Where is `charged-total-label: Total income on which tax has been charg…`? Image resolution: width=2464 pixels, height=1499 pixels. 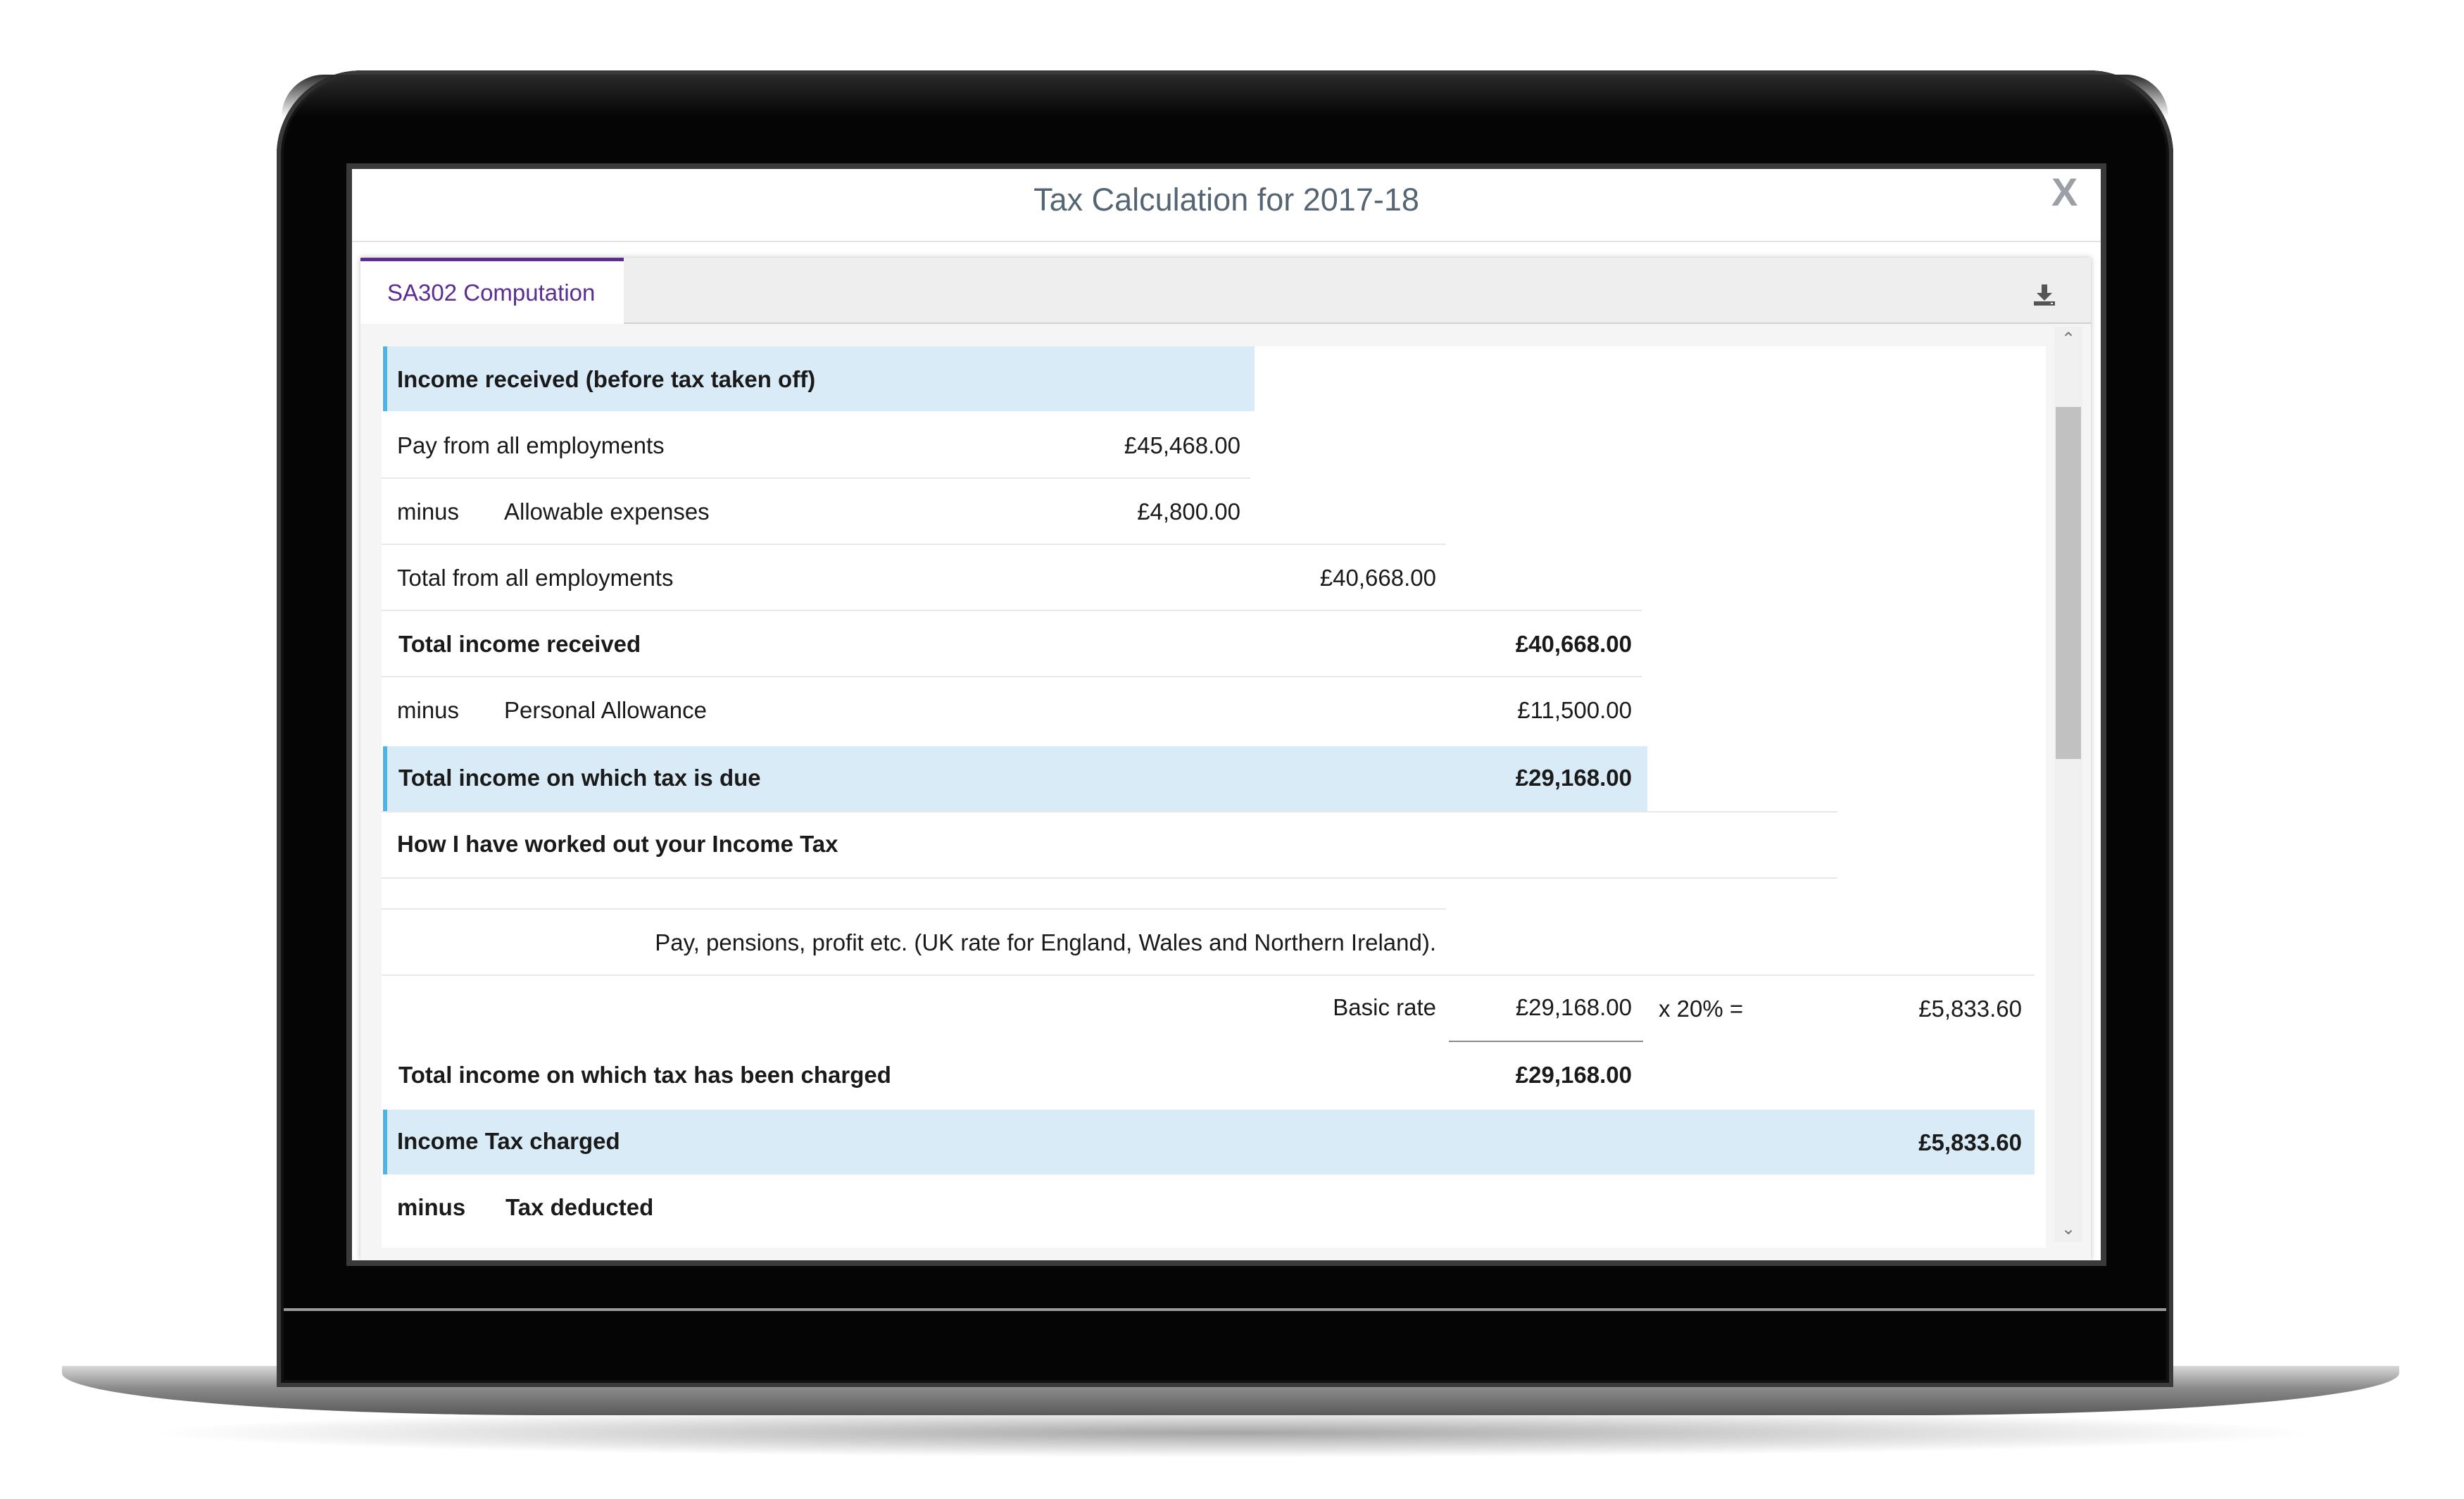
charged-total-label: Total income on which tax has been charg… is located at coordinates (644, 1075).